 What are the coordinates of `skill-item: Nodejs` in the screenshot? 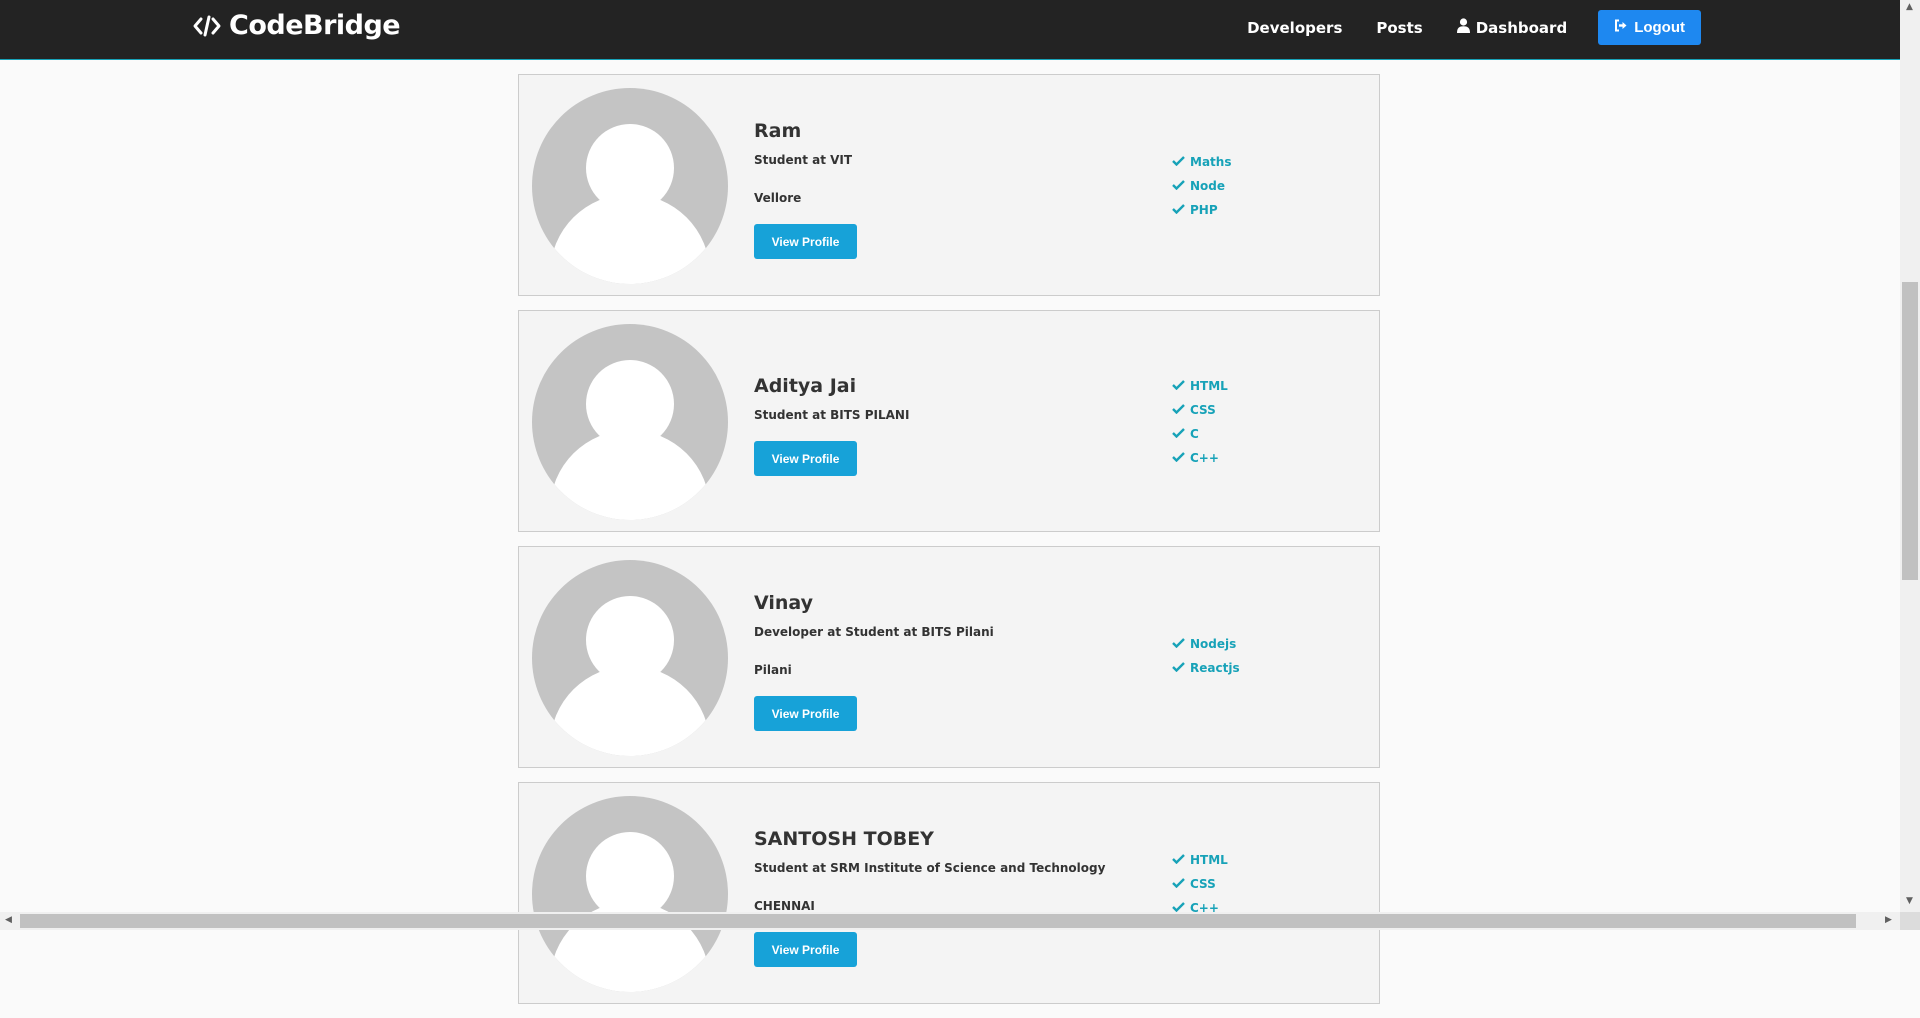 It's located at (1204, 644).